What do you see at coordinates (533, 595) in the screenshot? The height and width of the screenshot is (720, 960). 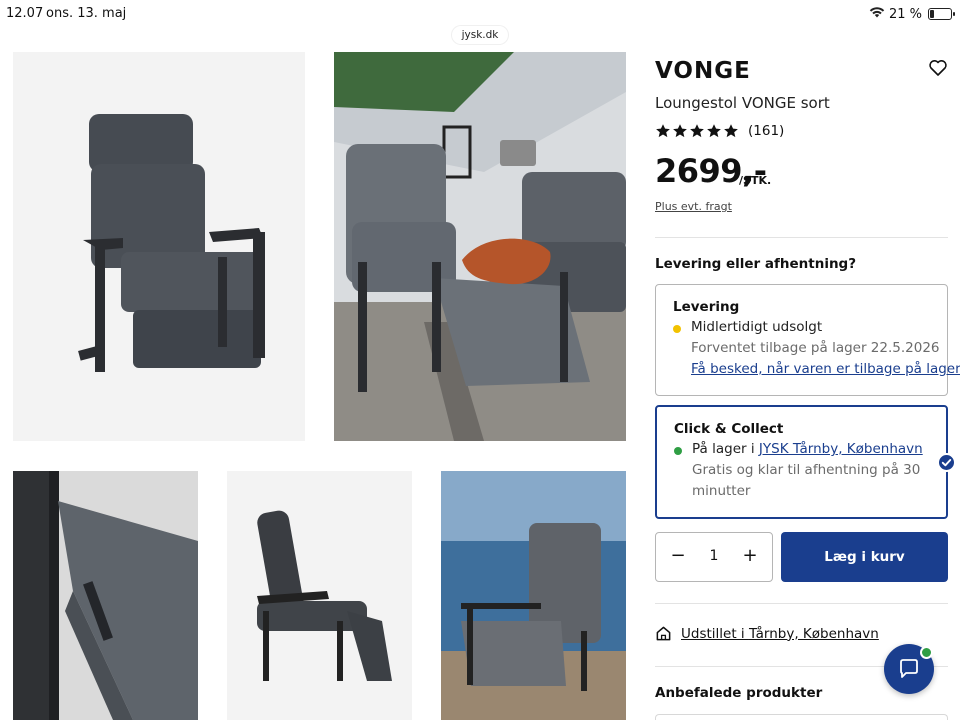 I see `product-image-sea` at bounding box center [533, 595].